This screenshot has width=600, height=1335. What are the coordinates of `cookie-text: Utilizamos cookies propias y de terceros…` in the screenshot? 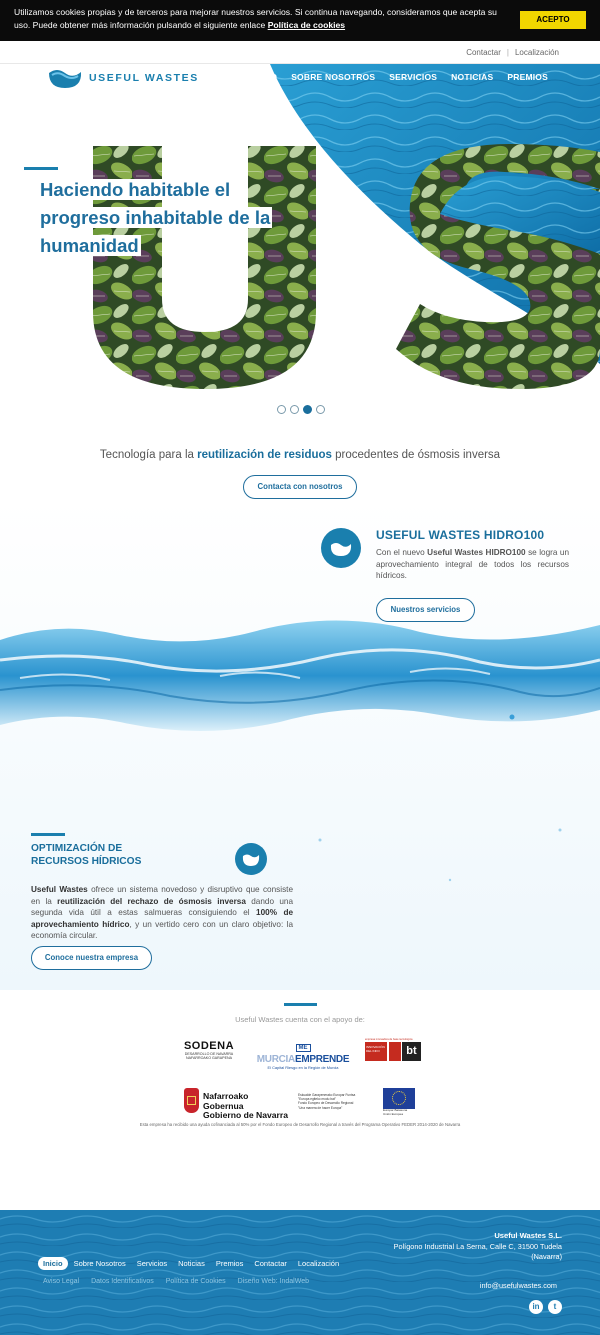 It's located at (262, 19).